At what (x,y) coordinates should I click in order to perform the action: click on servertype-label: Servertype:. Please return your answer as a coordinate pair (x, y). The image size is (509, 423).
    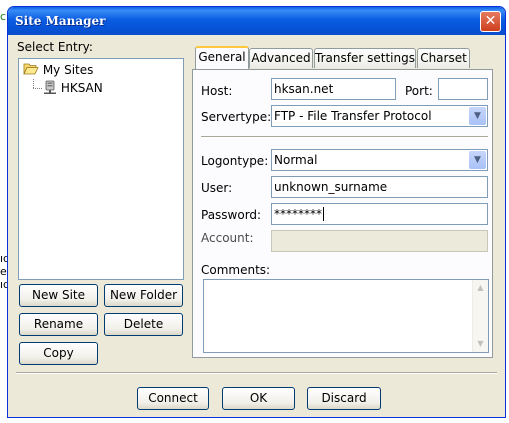
    Looking at the image, I should click on (236, 117).